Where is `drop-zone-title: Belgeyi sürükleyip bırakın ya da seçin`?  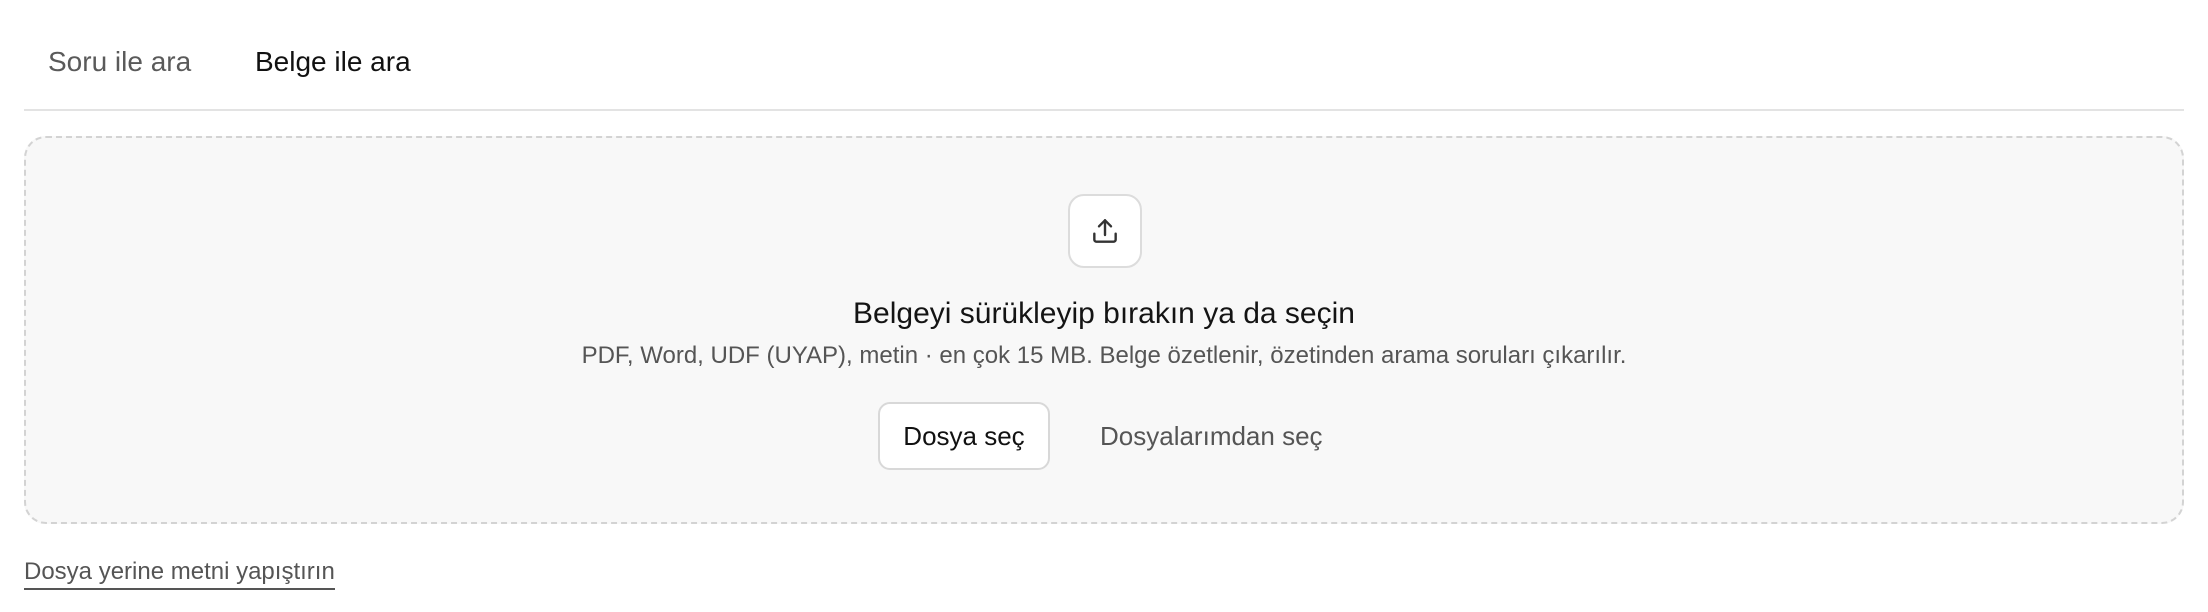
drop-zone-title: Belgeyi sürükleyip bırakın ya da seçin is located at coordinates (1104, 313).